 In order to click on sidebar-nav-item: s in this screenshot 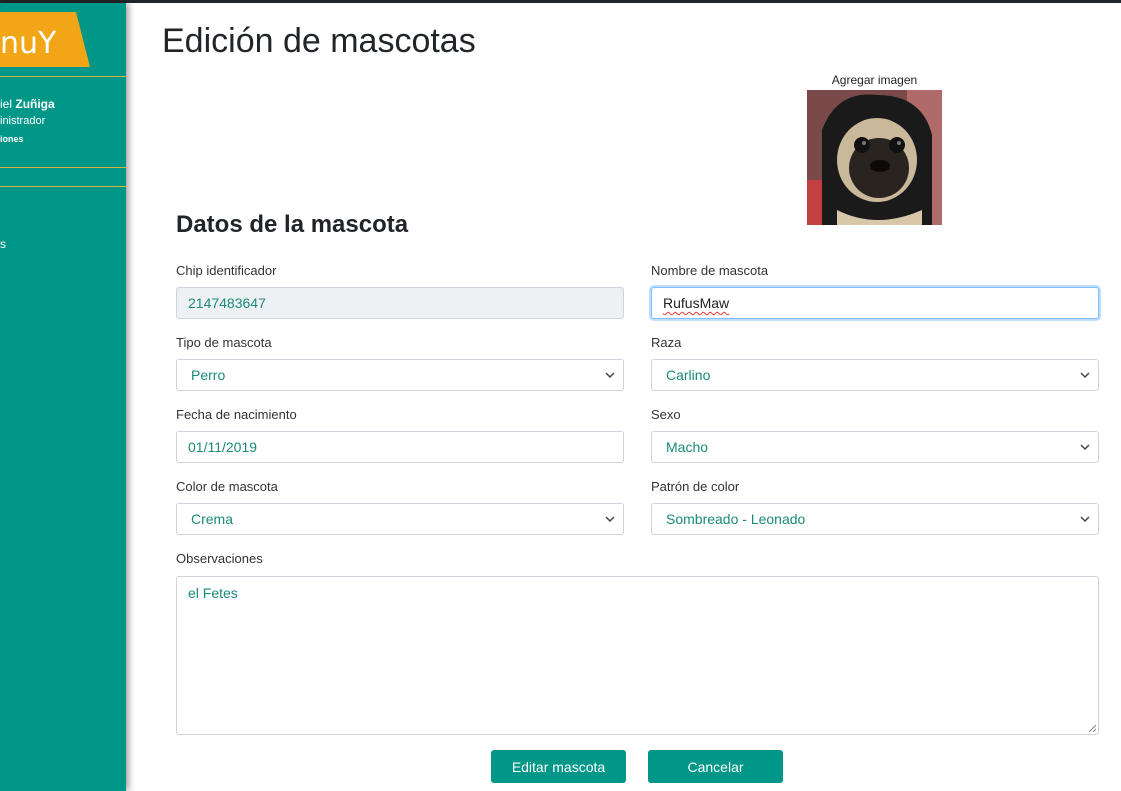, I will do `click(3, 244)`.